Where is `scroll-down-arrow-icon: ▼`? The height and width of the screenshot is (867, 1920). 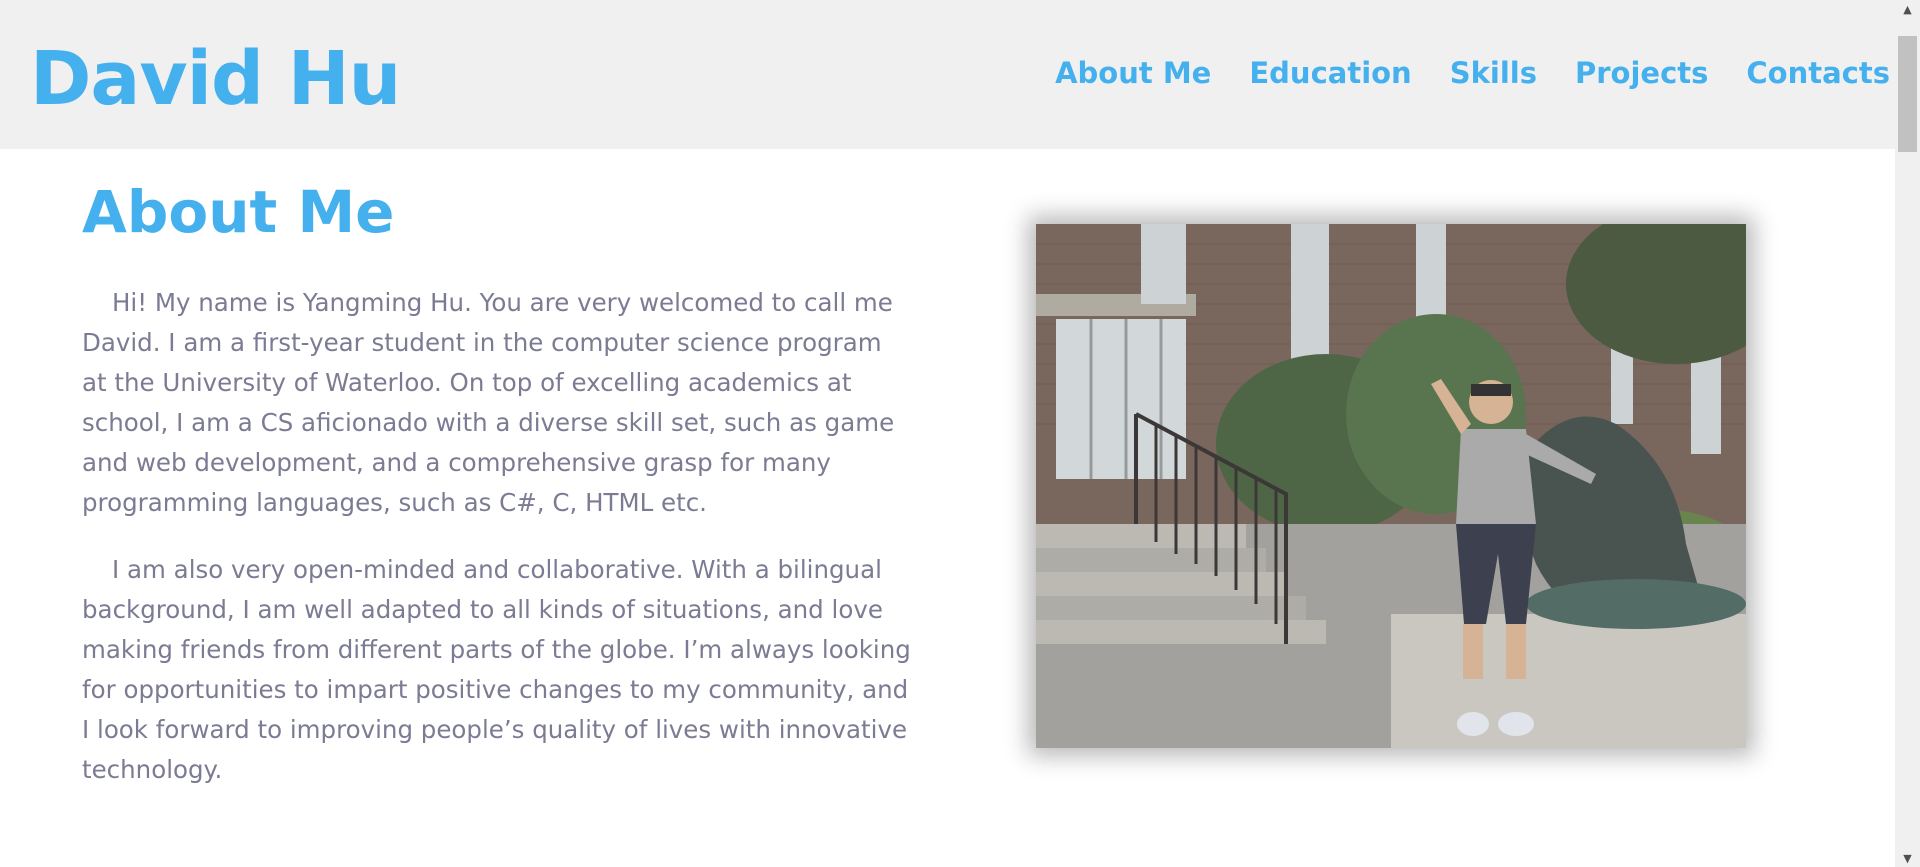 scroll-down-arrow-icon: ▼ is located at coordinates (1907, 858).